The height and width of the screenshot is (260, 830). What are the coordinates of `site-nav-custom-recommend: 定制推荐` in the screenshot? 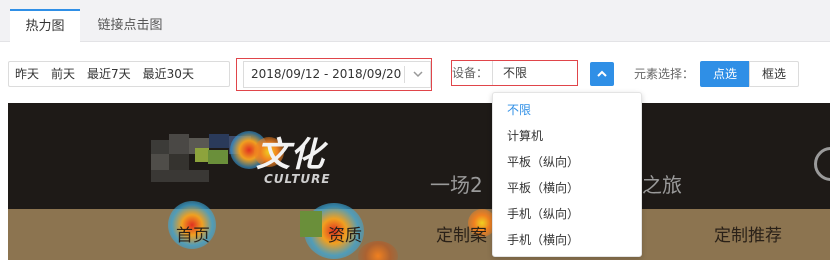 It's located at (748, 236).